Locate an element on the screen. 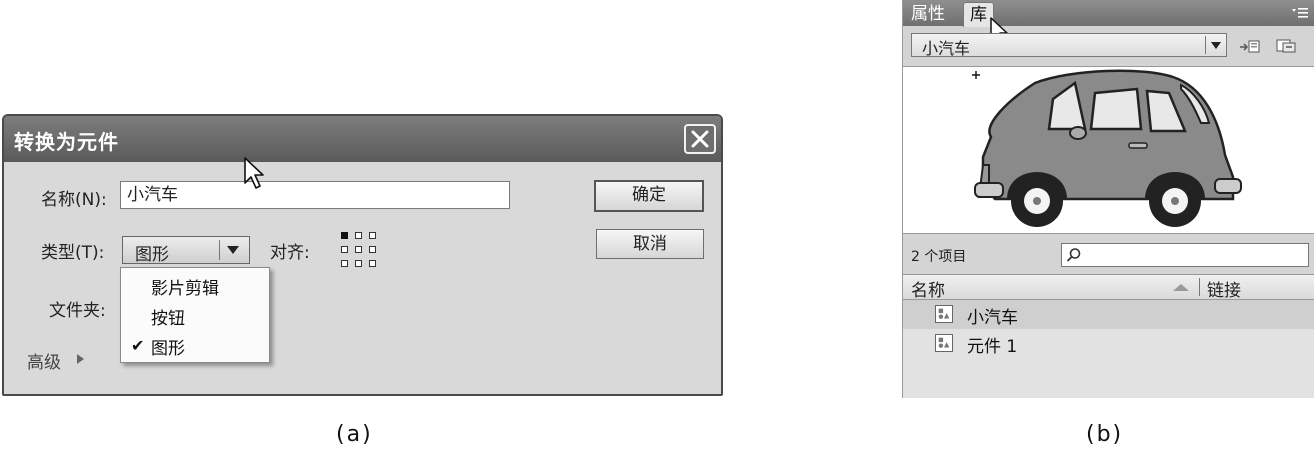 This screenshot has height=452, width=1314. list-item: 元件 1 is located at coordinates (1108, 343).